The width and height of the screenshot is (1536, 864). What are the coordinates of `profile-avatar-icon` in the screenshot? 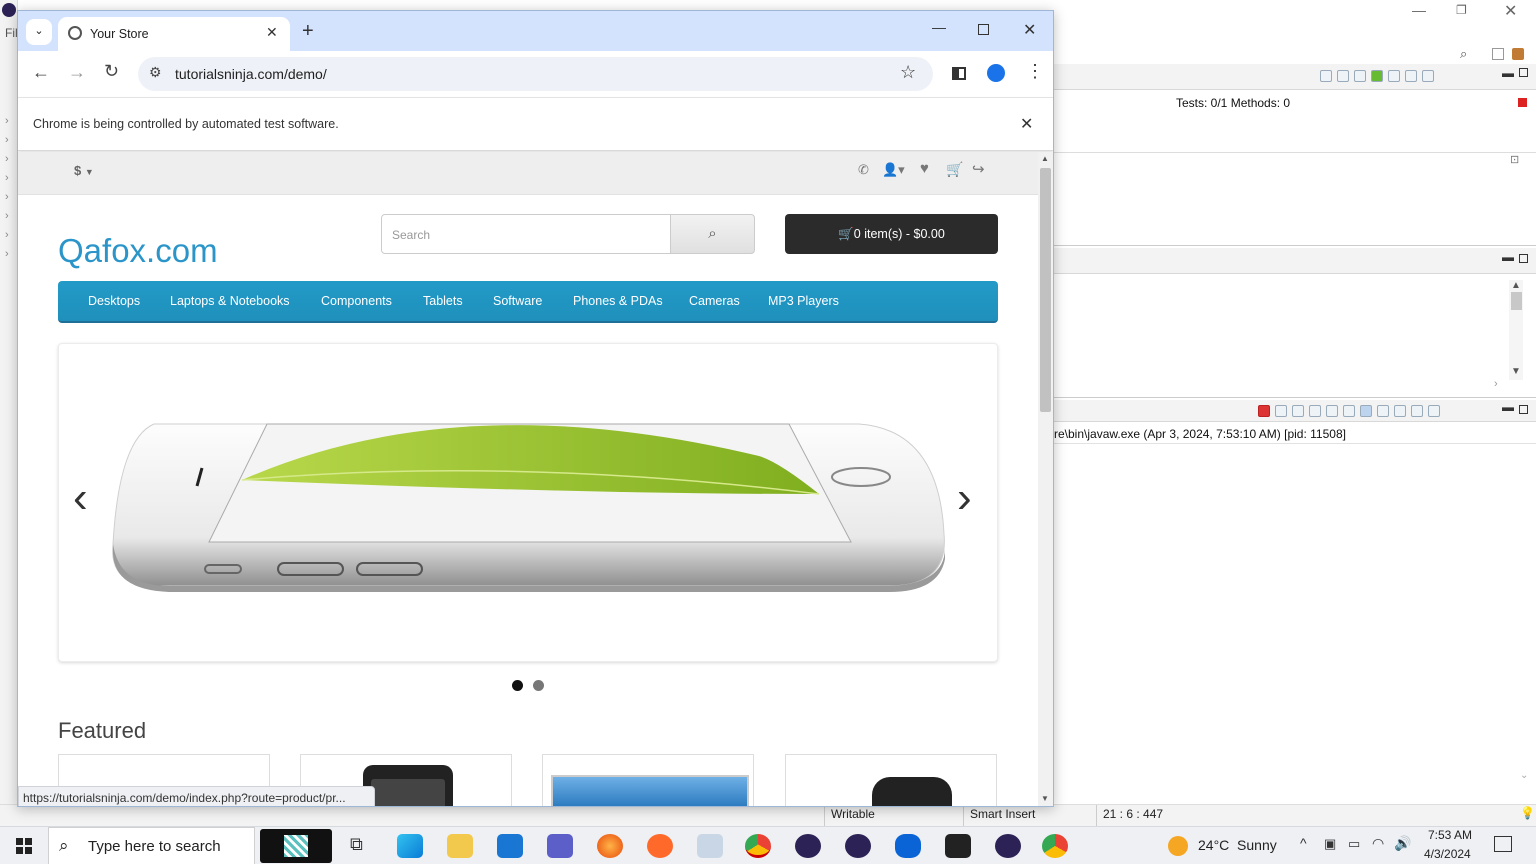 It's located at (996, 73).